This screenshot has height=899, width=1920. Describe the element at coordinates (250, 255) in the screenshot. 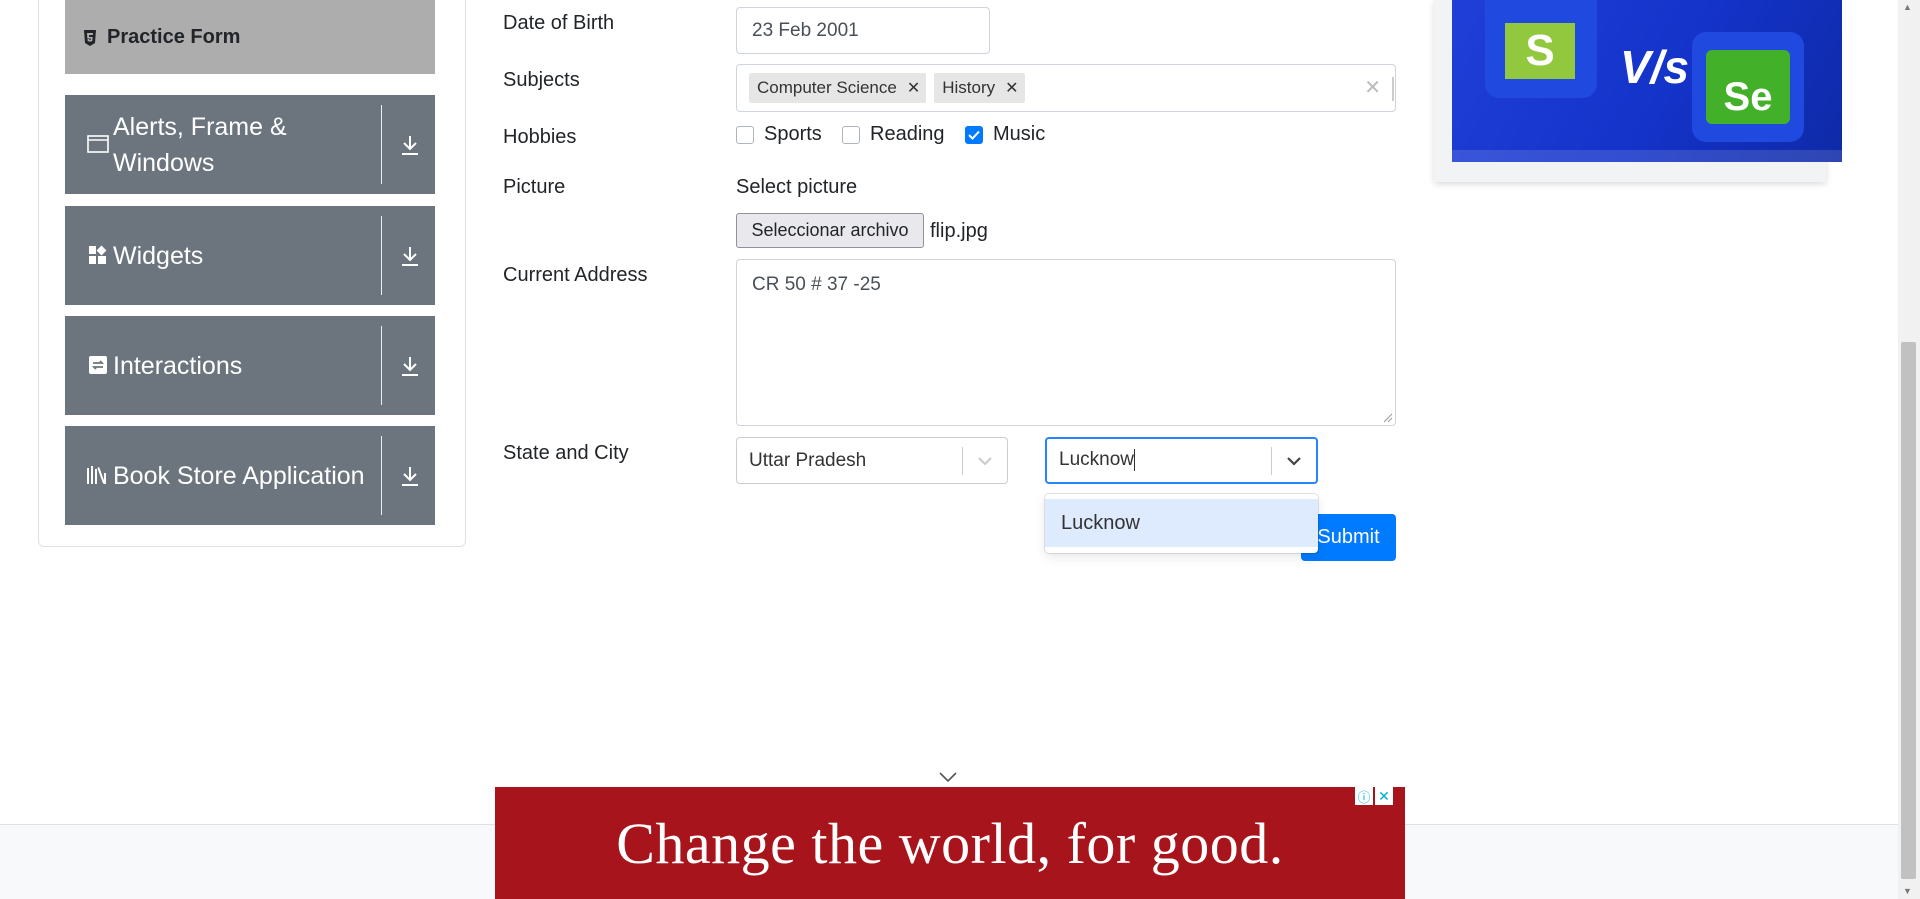

I see `sidebar-group-widgets: Widgets` at that location.